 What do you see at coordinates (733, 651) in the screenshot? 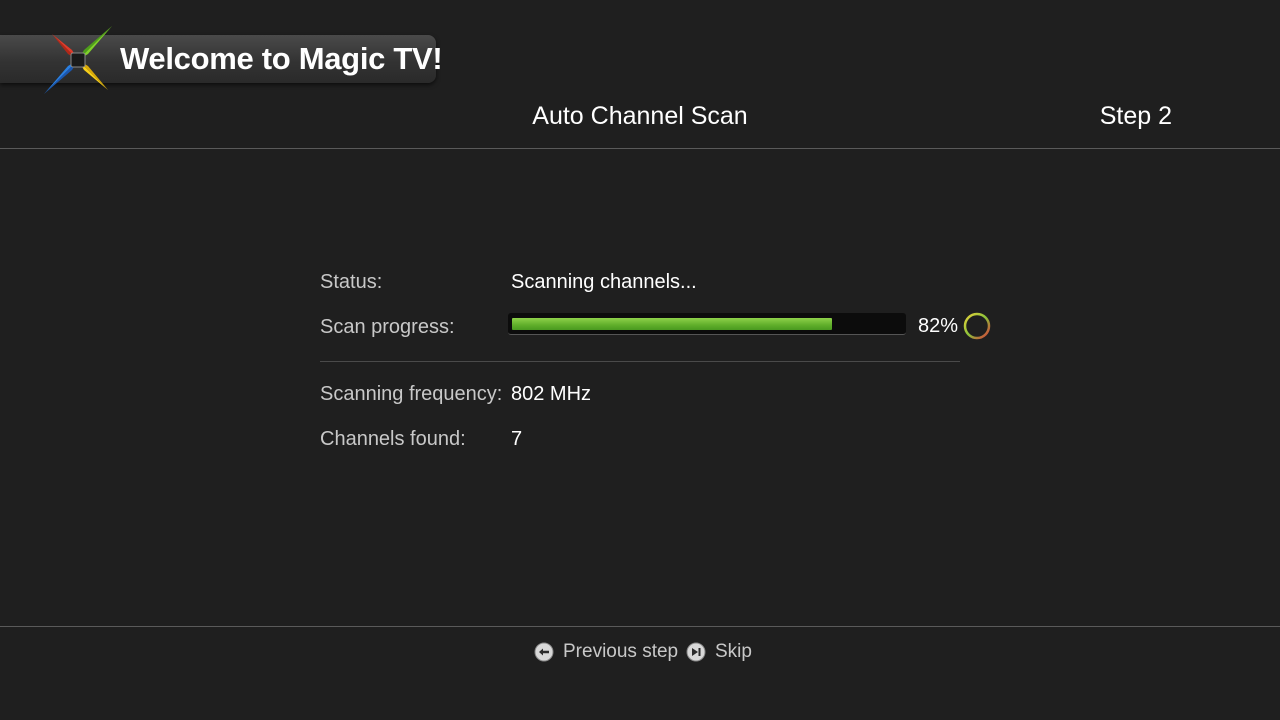
I see `skip-label: Skip` at bounding box center [733, 651].